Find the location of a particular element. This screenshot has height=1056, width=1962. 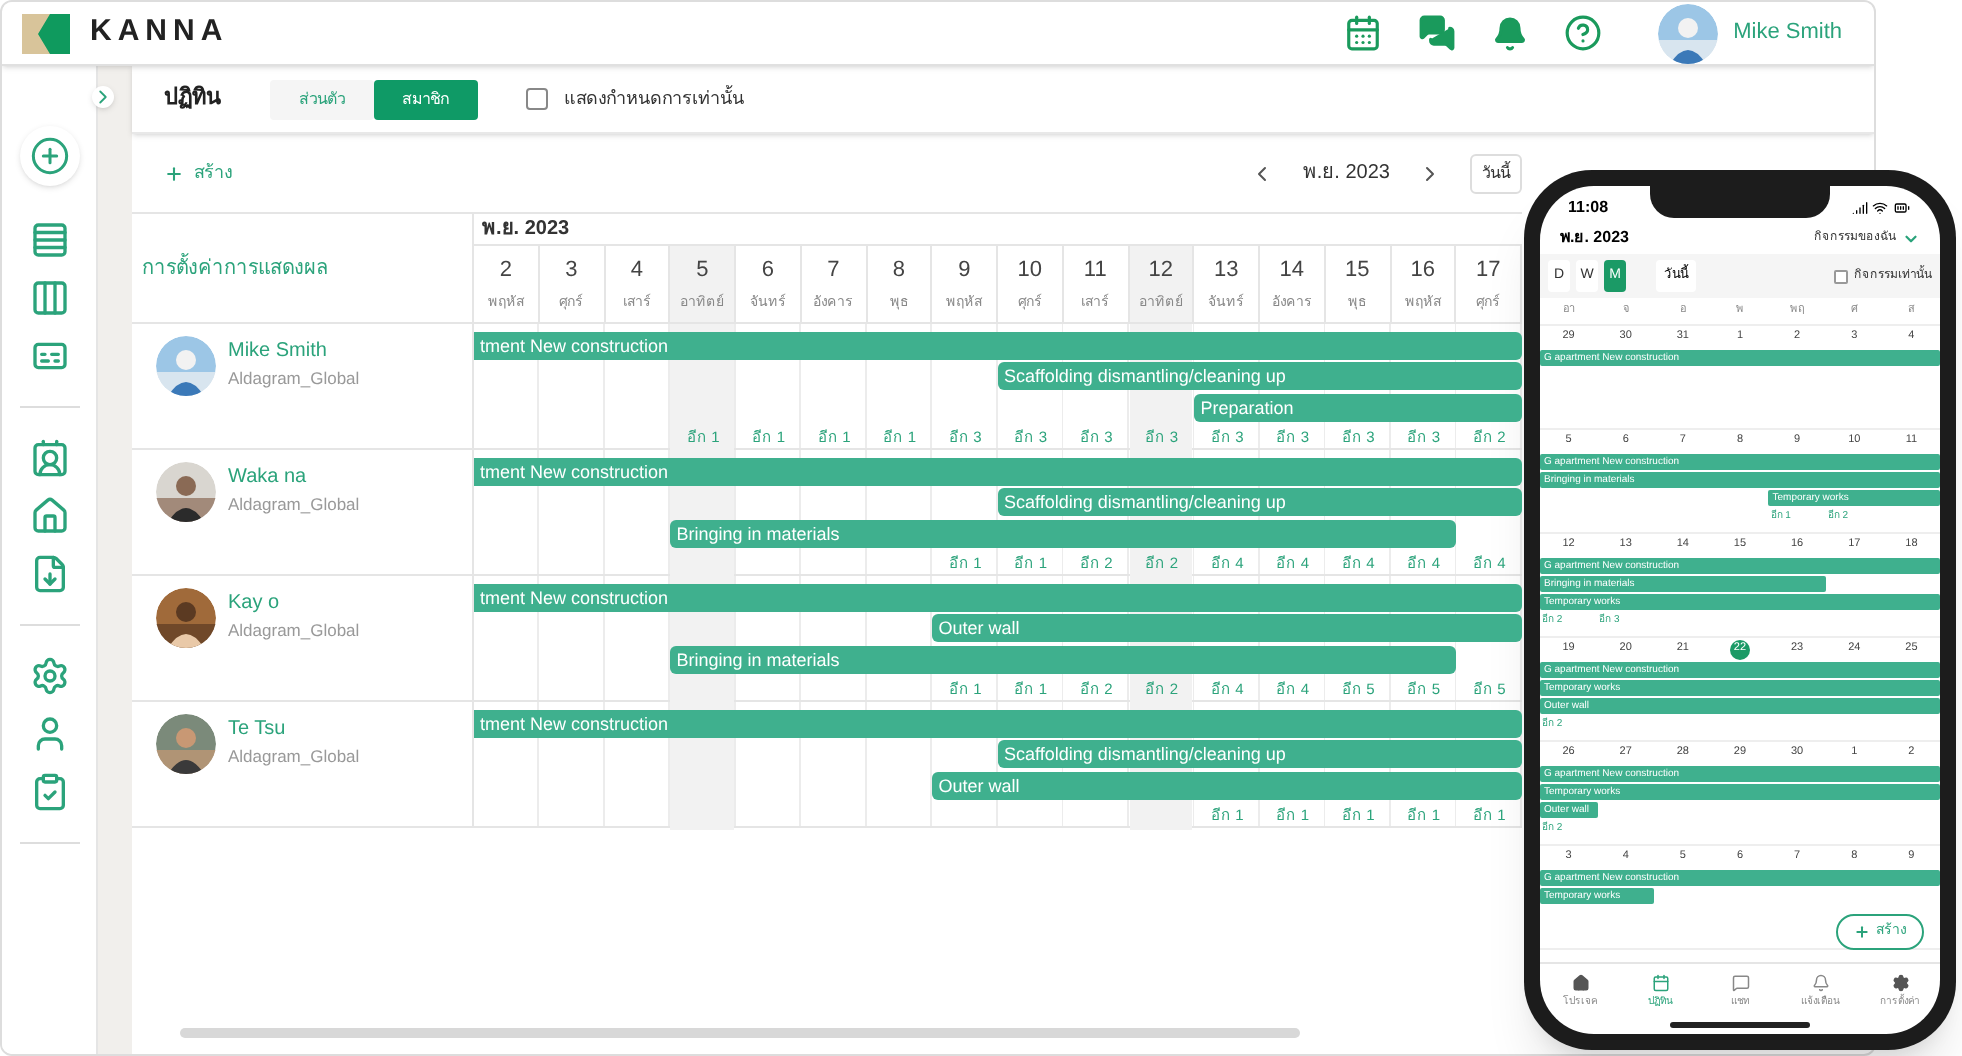

scrollbar is located at coordinates (740, 1033).